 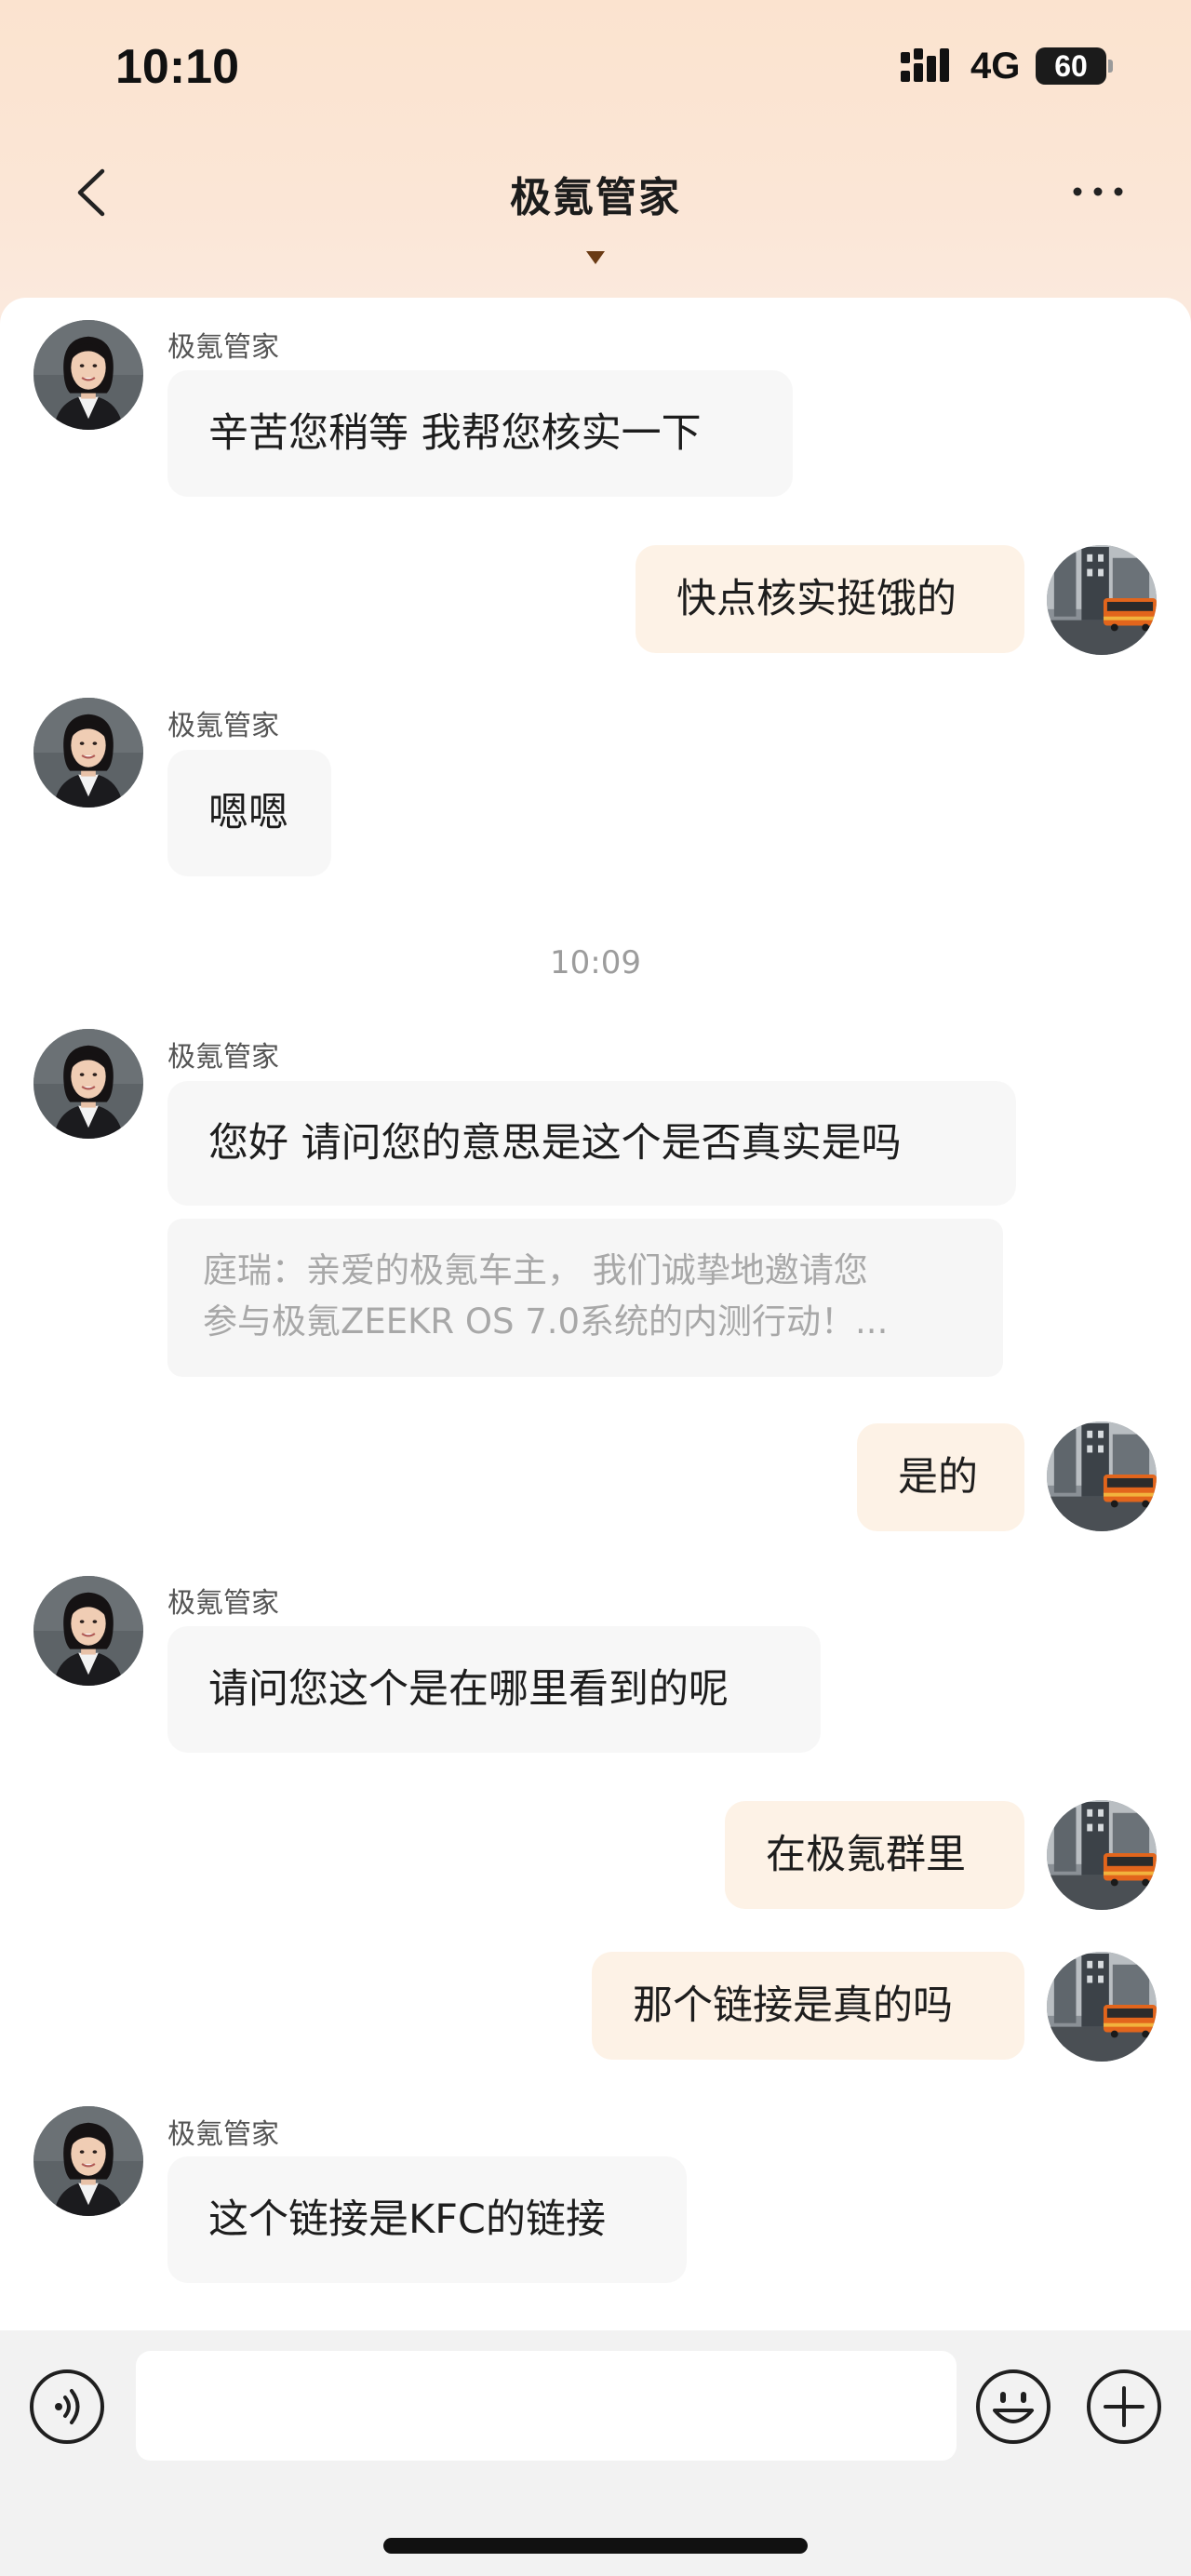 What do you see at coordinates (480, 433) in the screenshot?
I see `message-bubble: 辛苦您稍等 我帮您核实一下` at bounding box center [480, 433].